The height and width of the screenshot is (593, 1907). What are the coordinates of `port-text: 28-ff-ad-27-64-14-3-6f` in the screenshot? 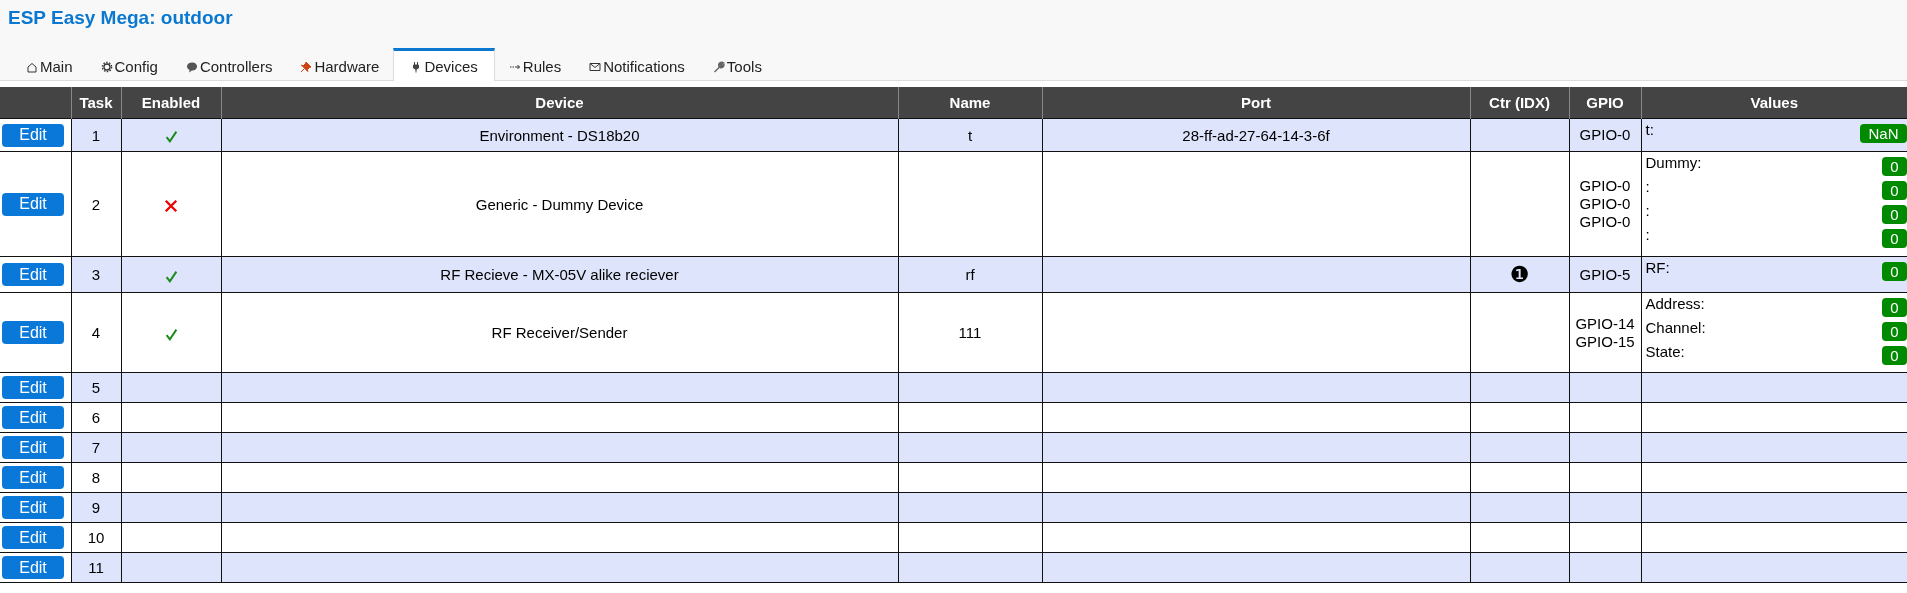 It's located at (1256, 135).